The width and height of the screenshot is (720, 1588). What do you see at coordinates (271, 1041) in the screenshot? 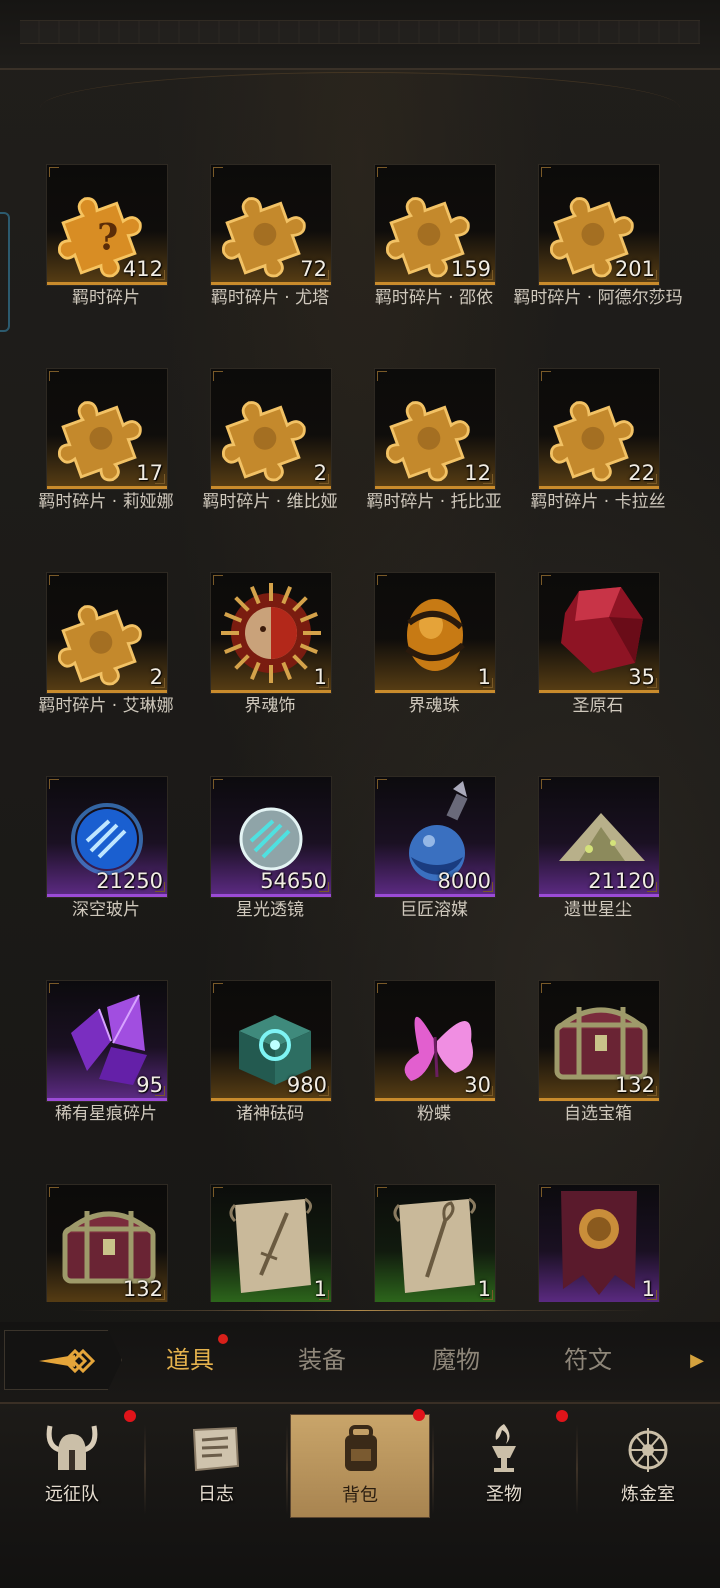
I see `item-tile: 980` at bounding box center [271, 1041].